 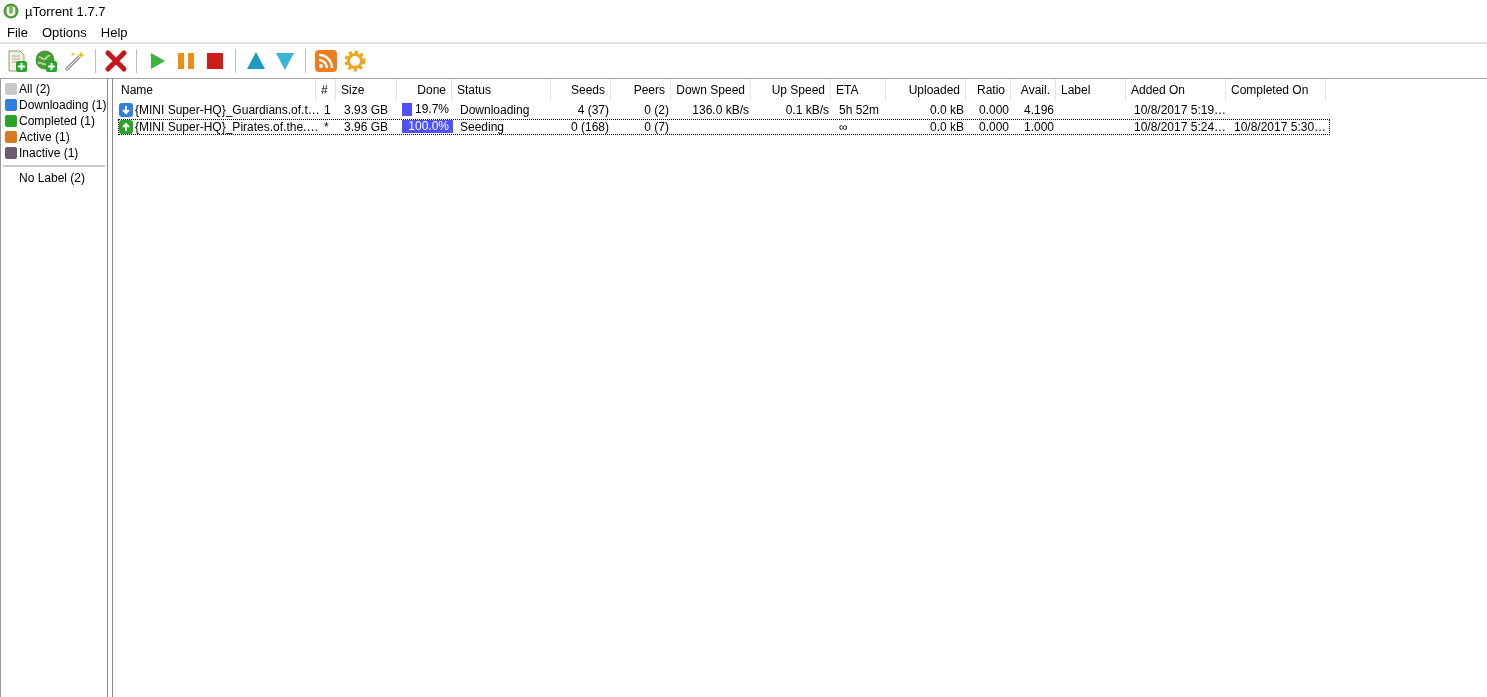 I want to click on window-title: µTorrent 1.7.7, so click(x=65, y=11).